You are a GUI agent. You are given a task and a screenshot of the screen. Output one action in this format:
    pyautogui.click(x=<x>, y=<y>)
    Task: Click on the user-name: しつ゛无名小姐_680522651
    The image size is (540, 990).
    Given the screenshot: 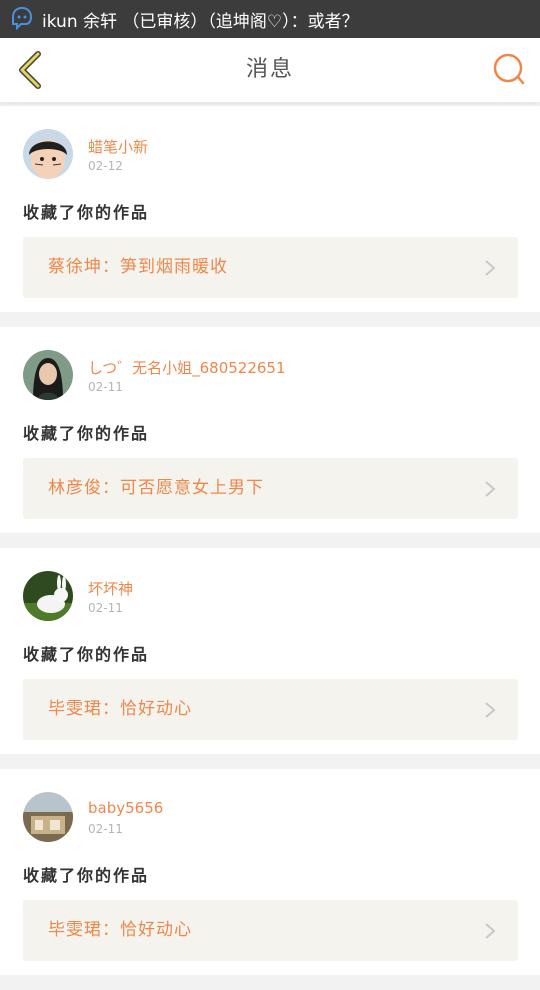 What is the action you would take?
    pyautogui.click(x=187, y=367)
    